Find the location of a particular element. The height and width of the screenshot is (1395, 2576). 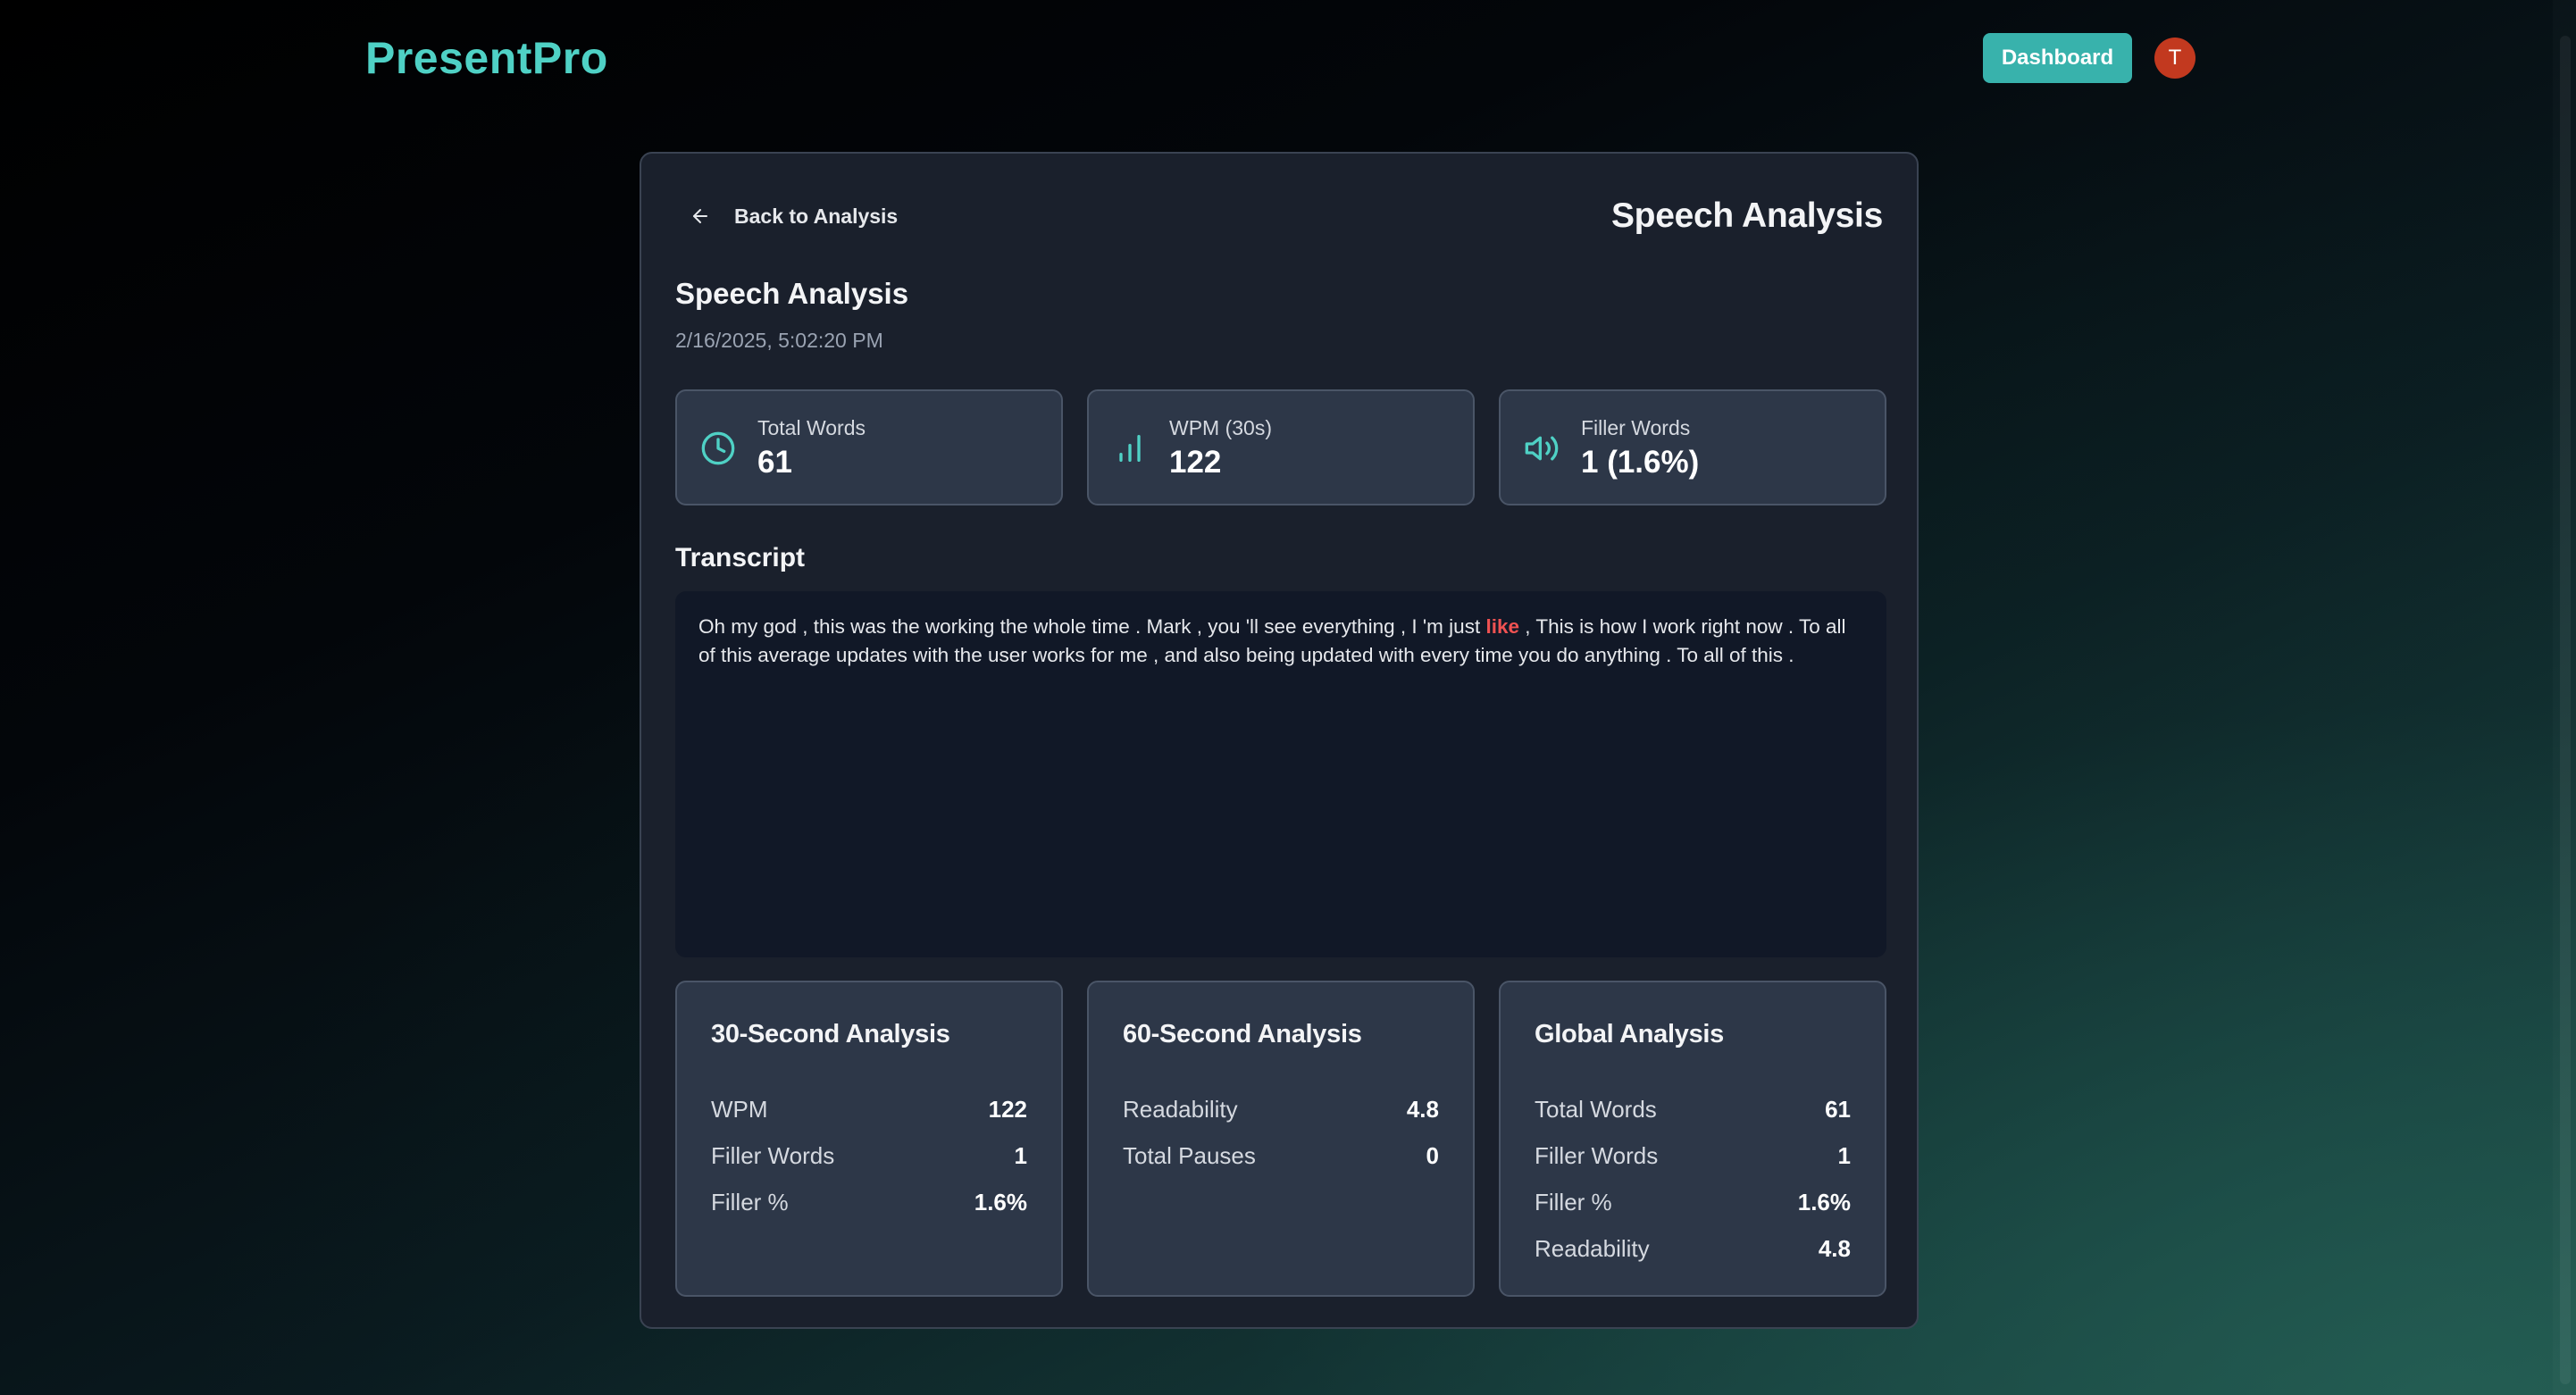

scrollbar is located at coordinates (2564, 697).